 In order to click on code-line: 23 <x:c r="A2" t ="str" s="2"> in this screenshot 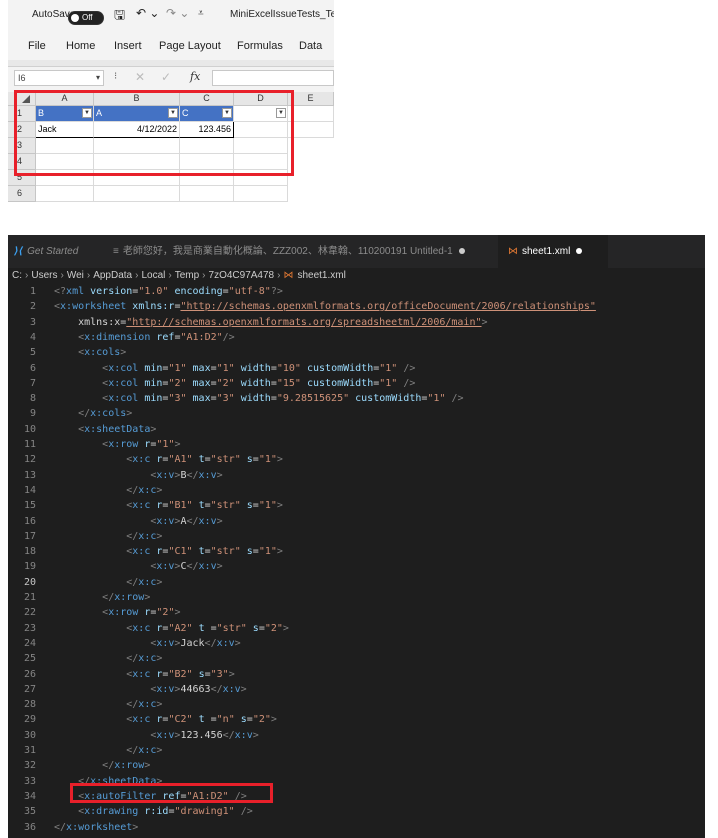, I will do `click(148, 628)`.